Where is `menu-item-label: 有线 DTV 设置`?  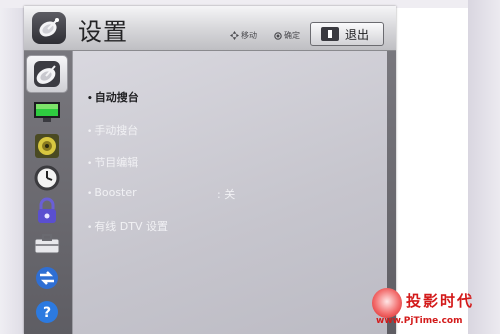
menu-item-label: 有线 DTV 设置 is located at coordinates (131, 226).